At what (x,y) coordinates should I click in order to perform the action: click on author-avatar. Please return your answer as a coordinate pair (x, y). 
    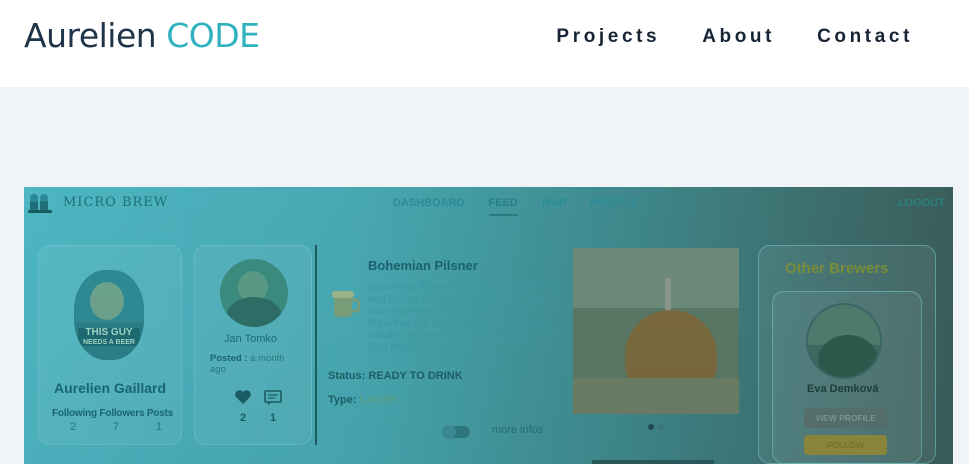
    Looking at the image, I should click on (254, 293).